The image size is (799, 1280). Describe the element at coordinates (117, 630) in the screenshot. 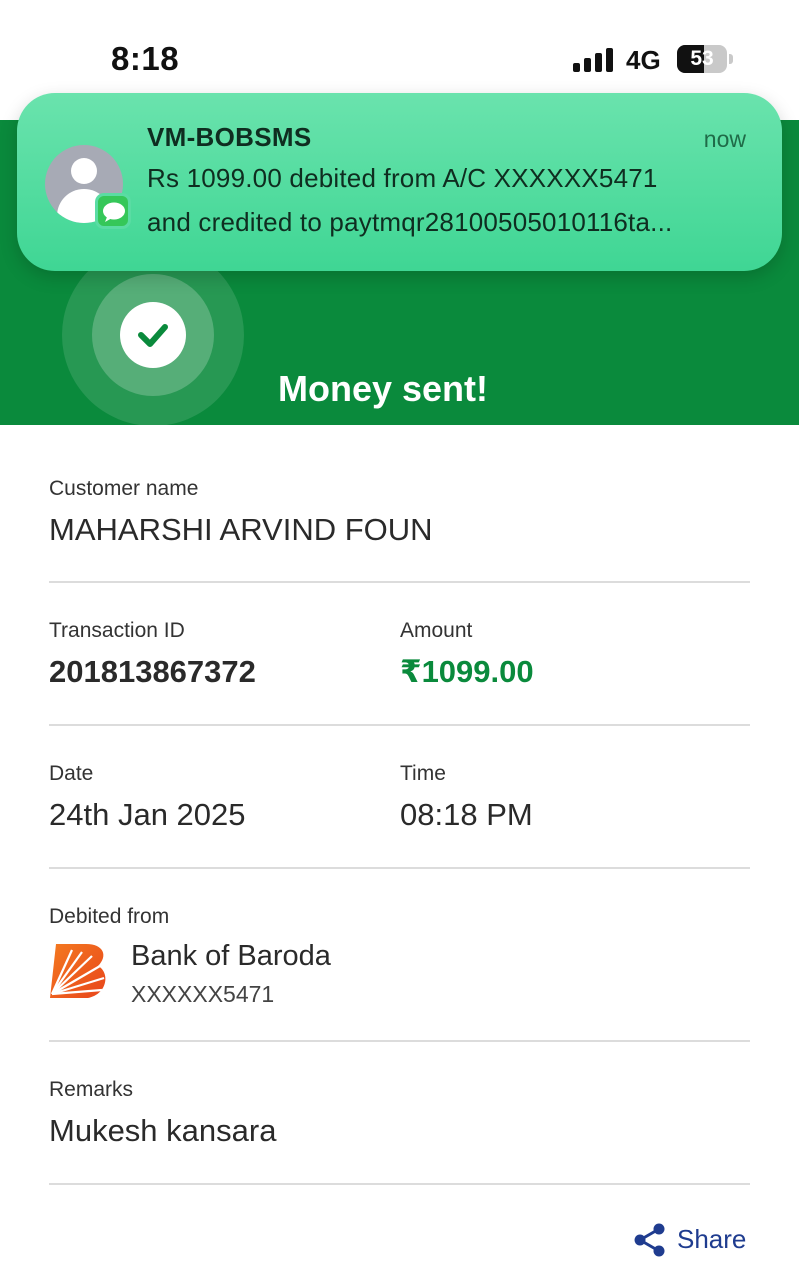

I see `transaction-id-label: Transaction ID` at that location.